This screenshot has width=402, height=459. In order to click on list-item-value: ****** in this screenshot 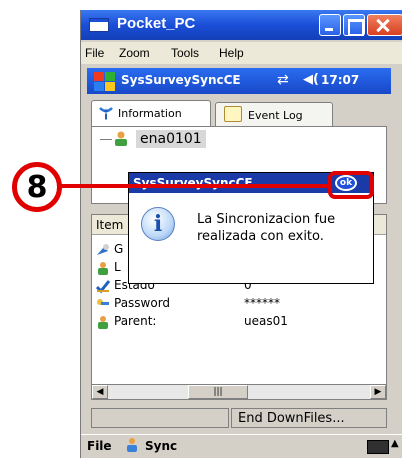, I will do `click(262, 303)`.